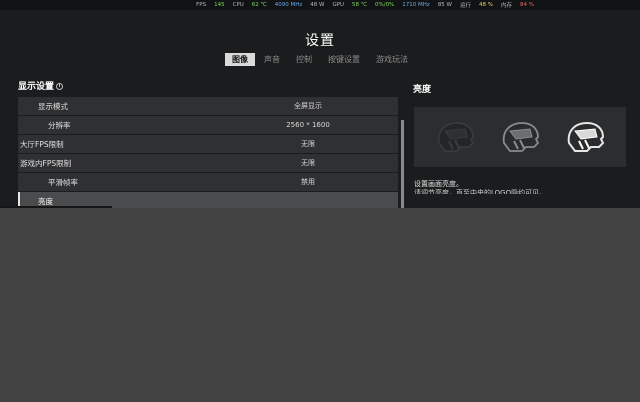 The height and width of the screenshot is (402, 640). Describe the element at coordinates (480, 191) in the screenshot. I see `brightness-instruction: 请调节亮度，直至中央的LOGO隐约可见。` at that location.